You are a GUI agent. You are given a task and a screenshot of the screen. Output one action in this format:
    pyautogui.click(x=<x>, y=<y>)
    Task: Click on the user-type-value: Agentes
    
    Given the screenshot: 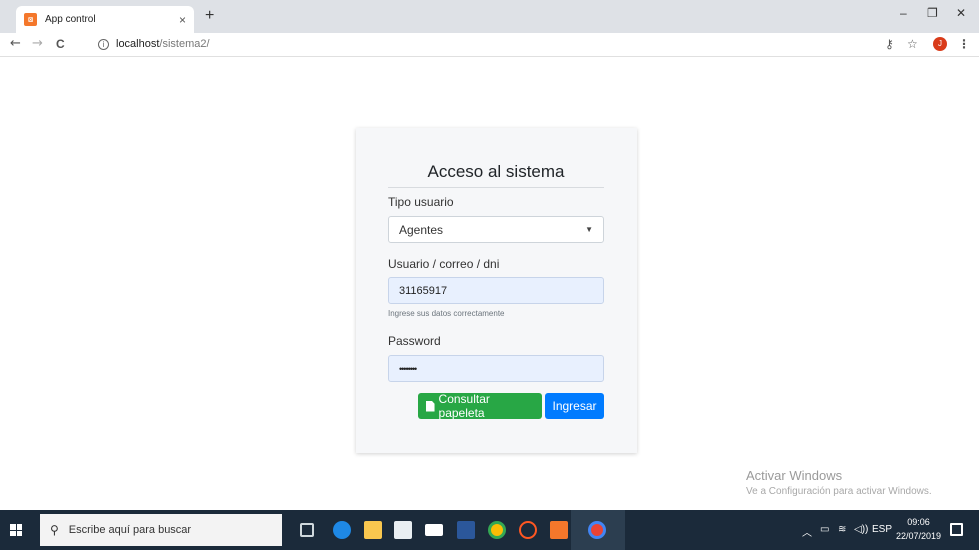 What is the action you would take?
    pyautogui.click(x=421, y=229)
    